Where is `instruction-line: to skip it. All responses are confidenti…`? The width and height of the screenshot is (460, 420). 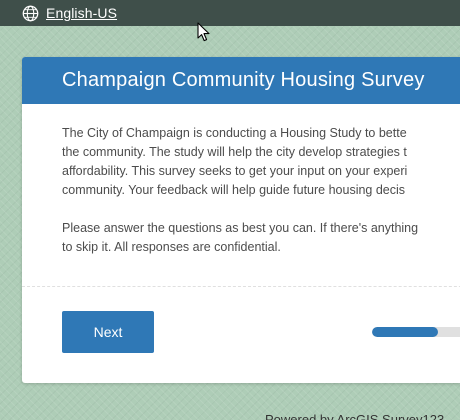
instruction-line: to skip it. All responses are confidenti… is located at coordinates (171, 247).